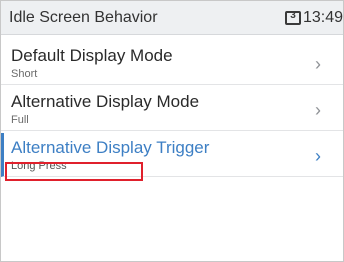  Describe the element at coordinates (172, 18) in the screenshot. I see `status-bar: Idle Screen Behavior 3 13:49` at that location.